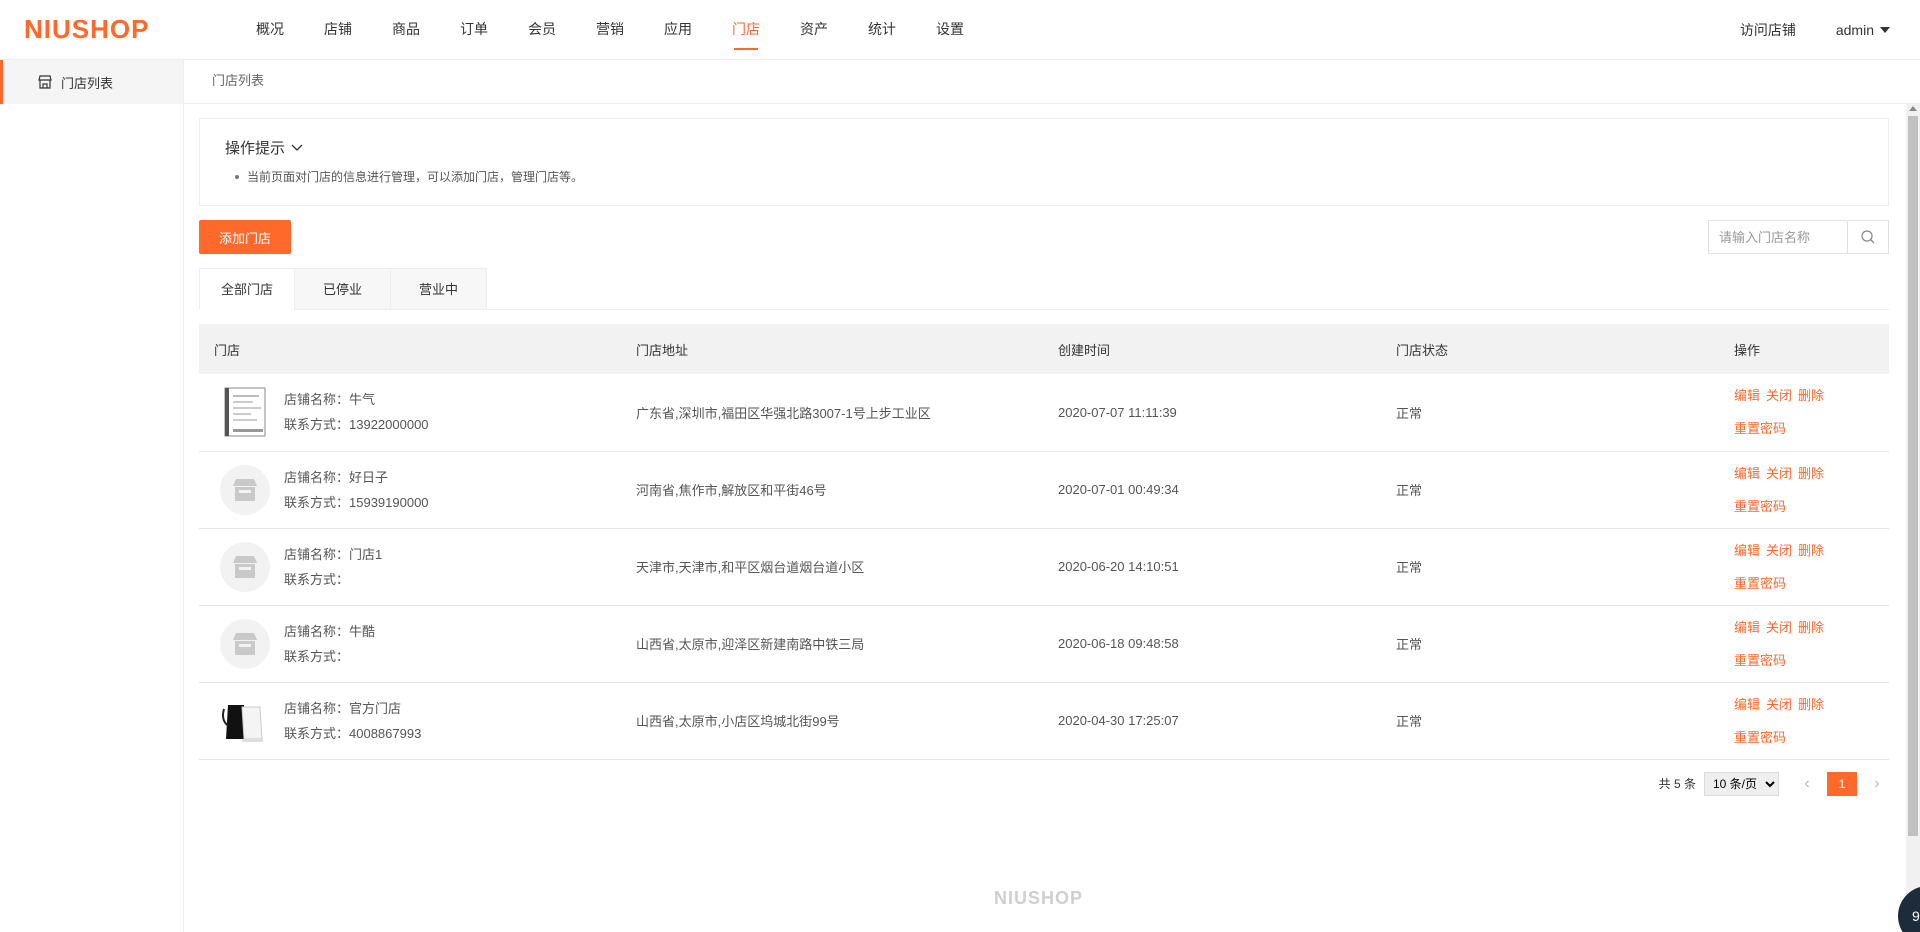  I want to click on total-count: 共 5 条, so click(1677, 784).